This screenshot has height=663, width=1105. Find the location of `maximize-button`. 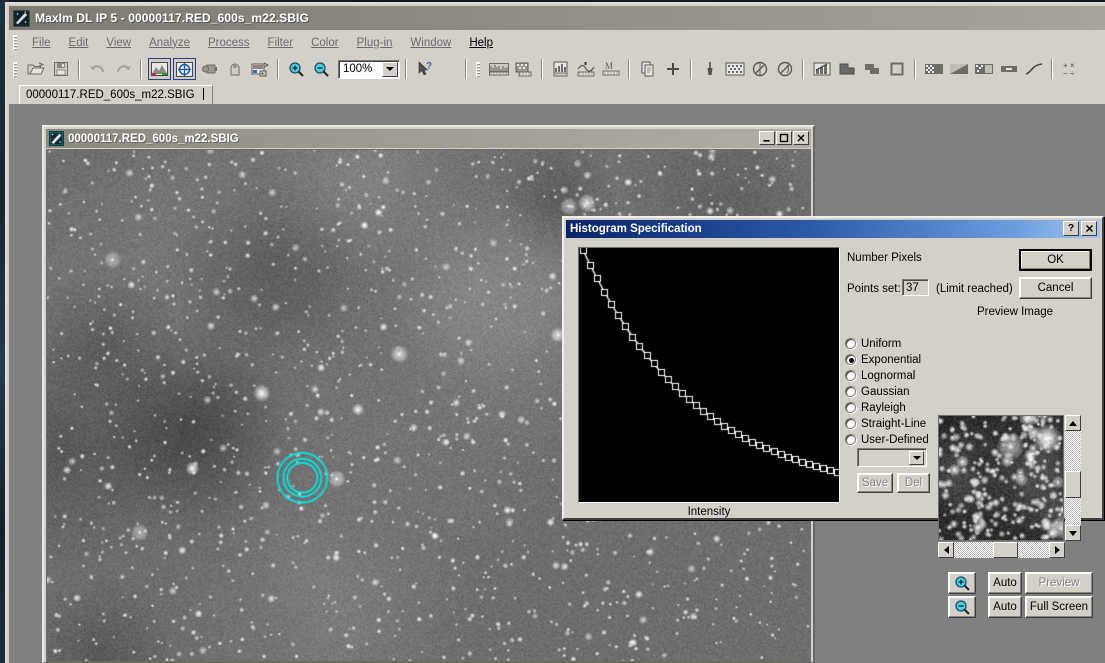

maximize-button is located at coordinates (784, 138).